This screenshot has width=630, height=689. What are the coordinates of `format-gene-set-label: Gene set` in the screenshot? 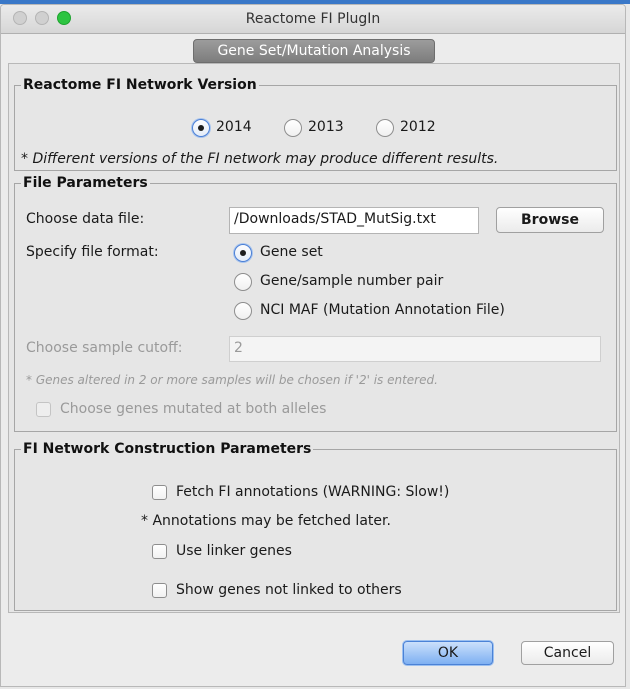 It's located at (291, 252).